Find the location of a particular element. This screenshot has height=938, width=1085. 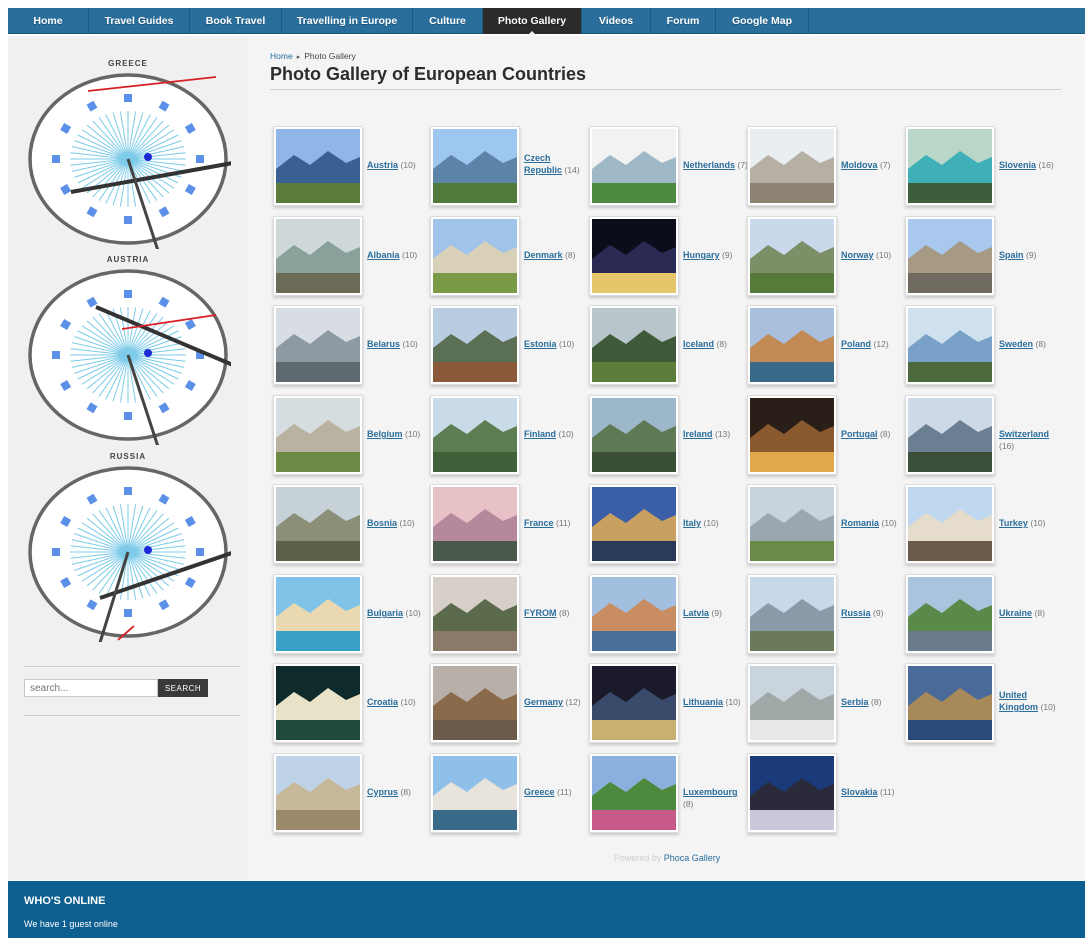

photo-count: (11) is located at coordinates (563, 523).